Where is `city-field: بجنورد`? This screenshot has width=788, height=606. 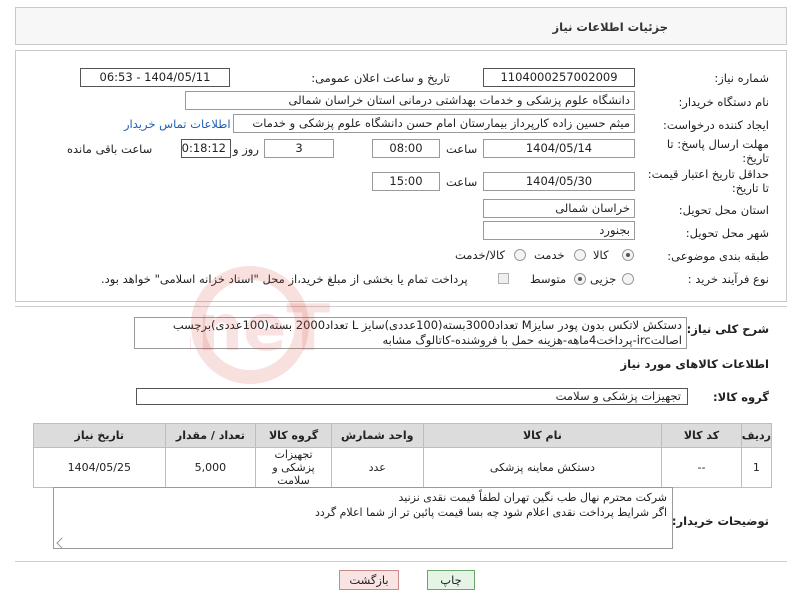 city-field: بجنورد is located at coordinates (559, 230).